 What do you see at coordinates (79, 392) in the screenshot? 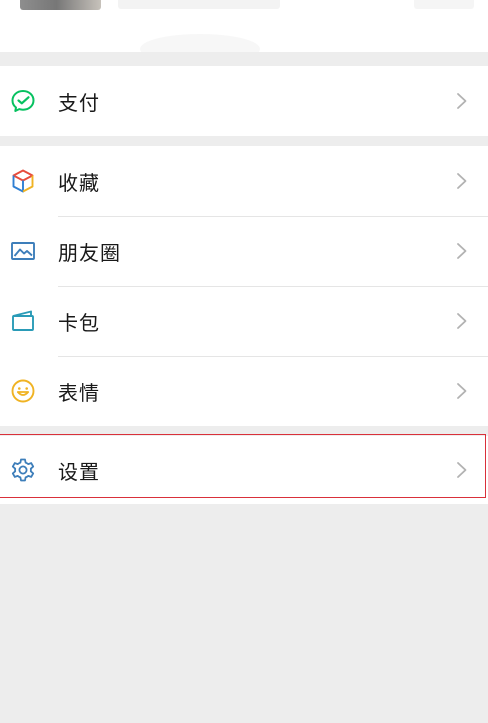
I see `menu-item-stickers-label: 表情` at bounding box center [79, 392].